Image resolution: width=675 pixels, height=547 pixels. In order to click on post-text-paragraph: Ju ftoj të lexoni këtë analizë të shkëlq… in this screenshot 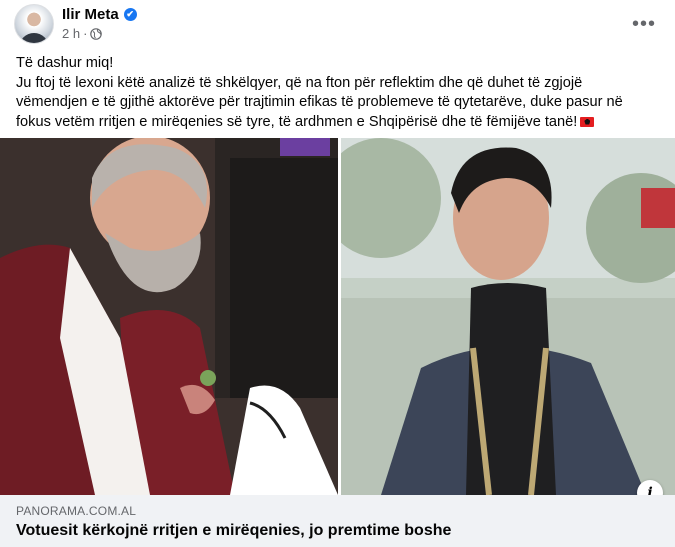, I will do `click(319, 102)`.